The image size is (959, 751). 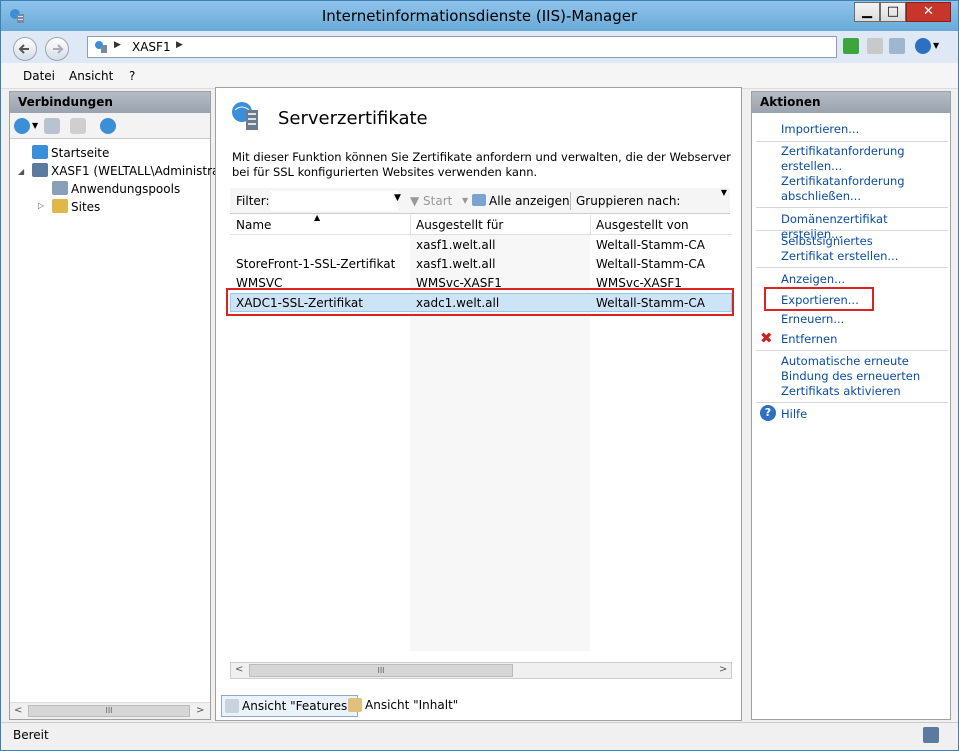 I want to click on start-filter-button: ▼ Start, so click(x=431, y=201).